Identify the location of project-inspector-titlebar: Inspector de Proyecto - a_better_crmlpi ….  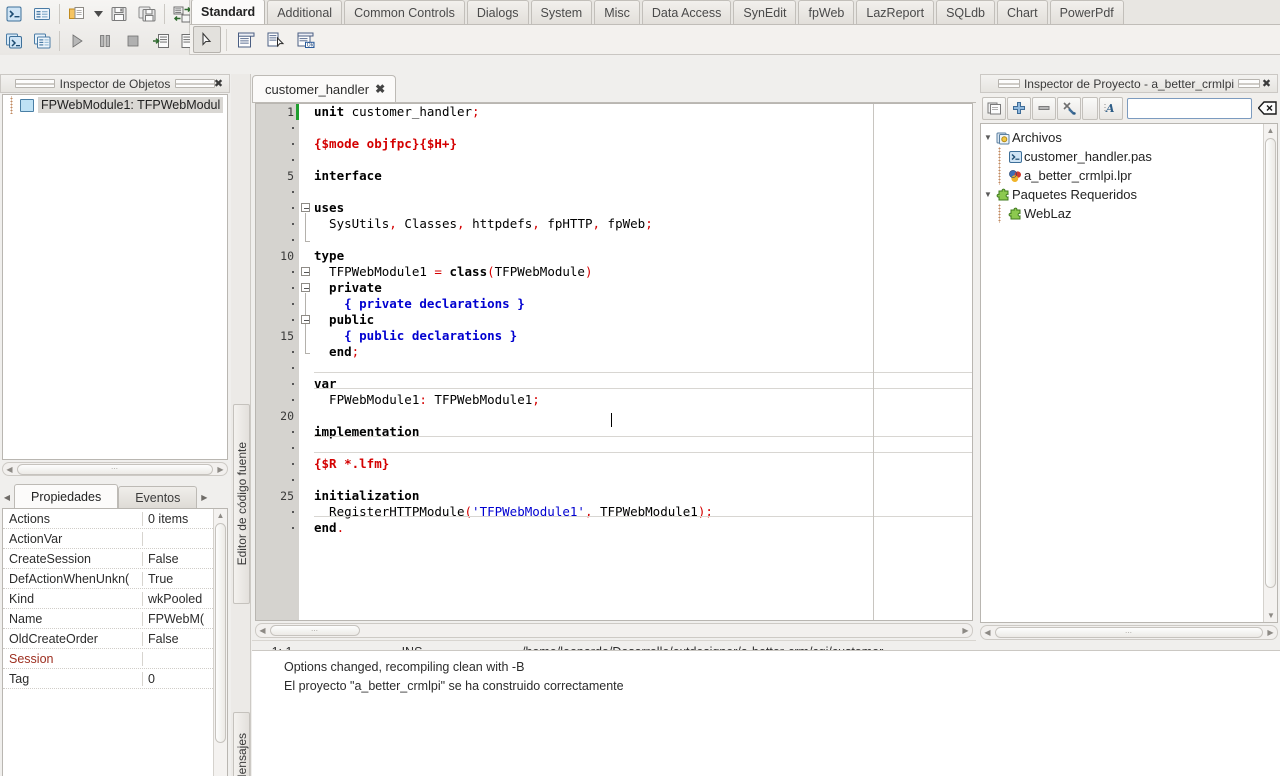
(1129, 83).